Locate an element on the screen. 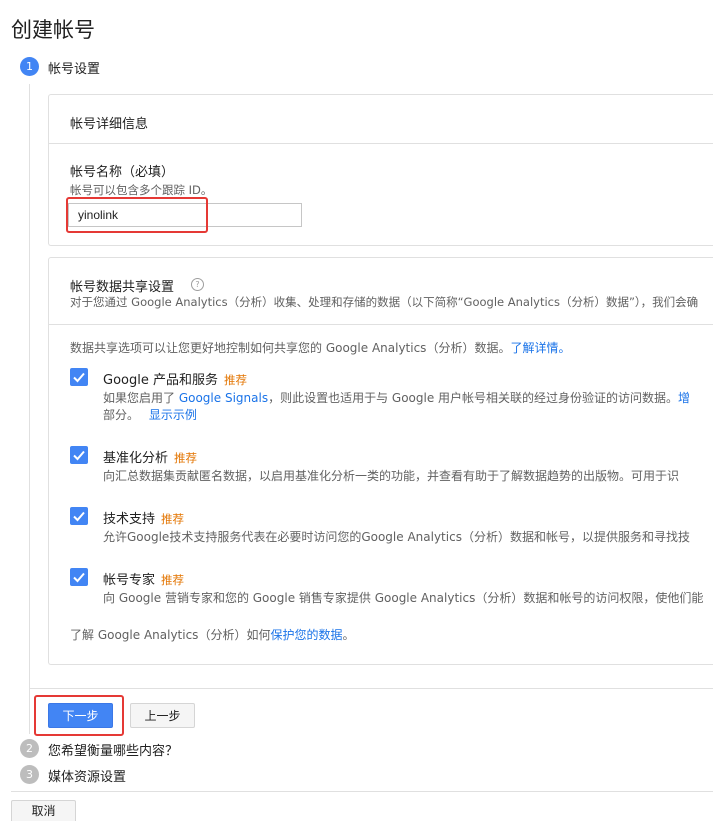 Image resolution: width=713 pixels, height=822 pixels. google-signals-link: Google Signals is located at coordinates (223, 398).